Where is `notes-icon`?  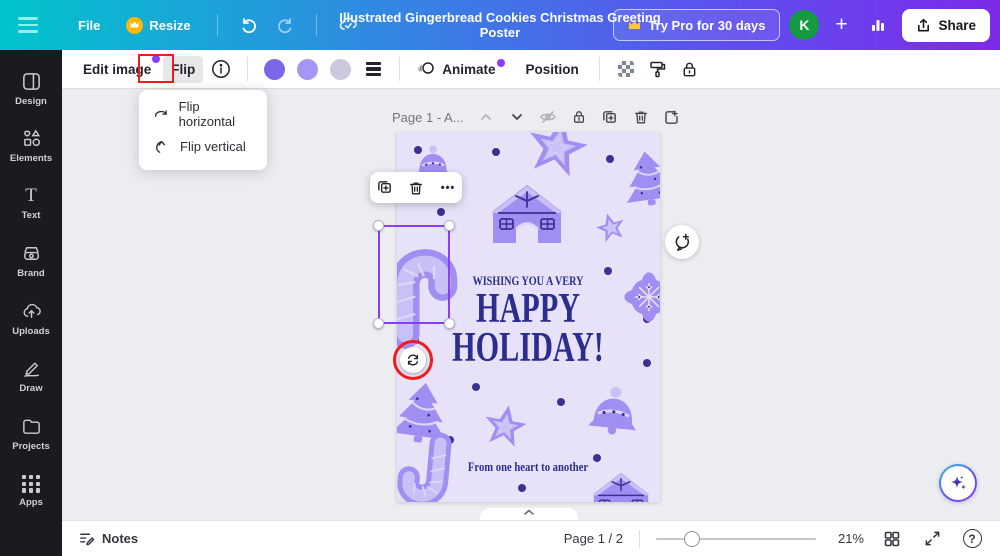
notes-icon is located at coordinates (87, 539).